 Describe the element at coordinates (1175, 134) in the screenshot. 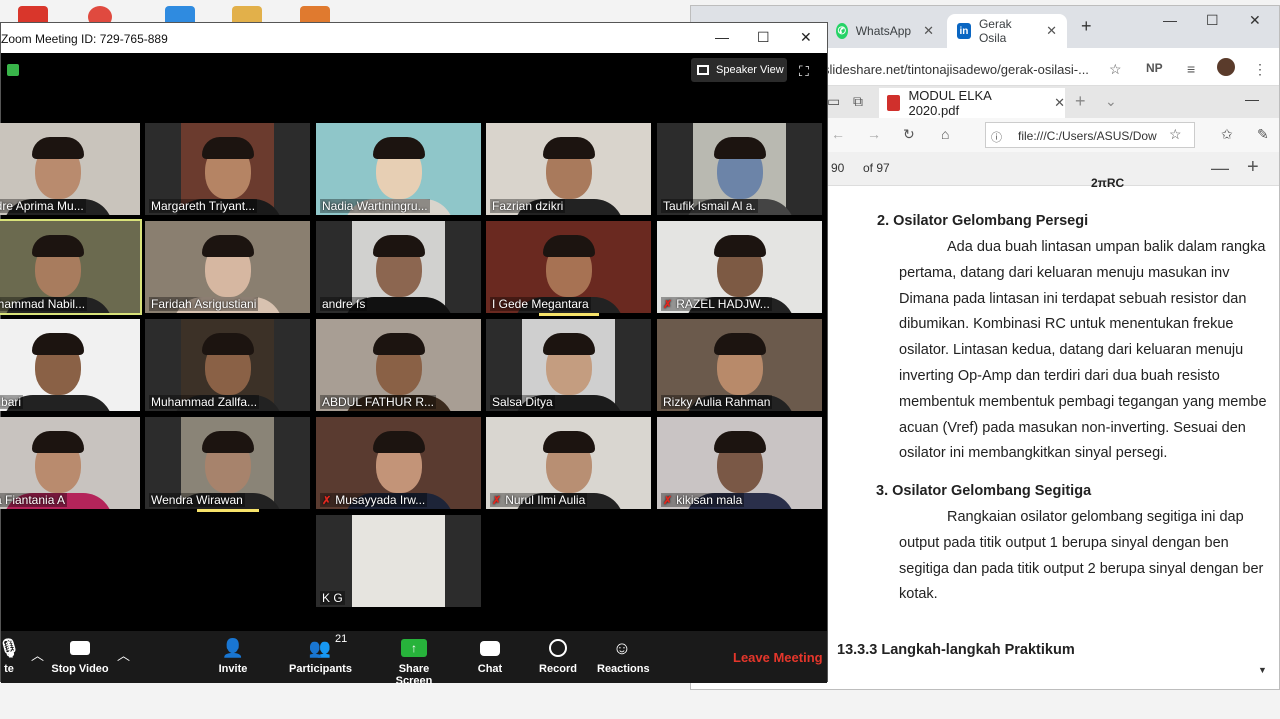

I see `favorite-icon: ☆` at that location.